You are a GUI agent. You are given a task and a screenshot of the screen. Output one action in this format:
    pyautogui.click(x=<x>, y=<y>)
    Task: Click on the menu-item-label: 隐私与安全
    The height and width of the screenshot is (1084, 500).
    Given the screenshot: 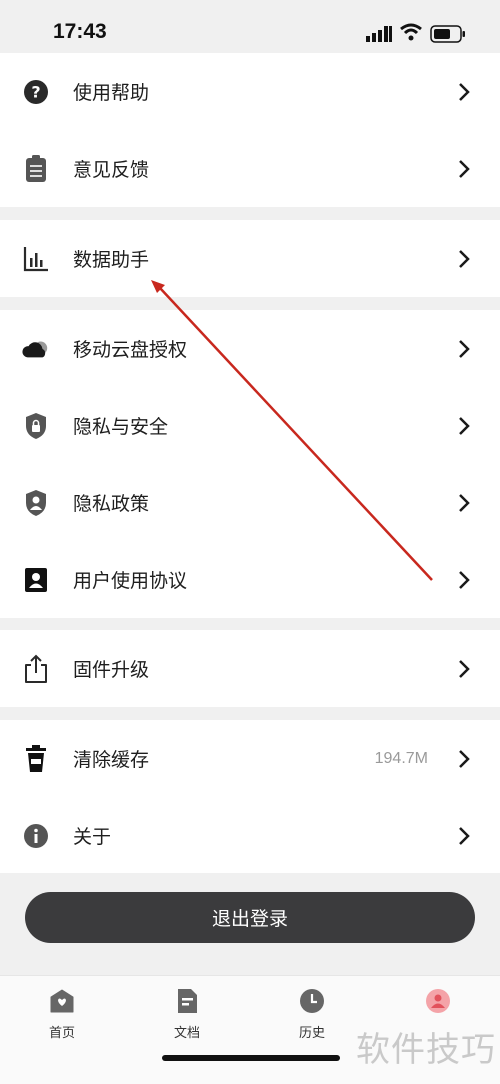 What is the action you would take?
    pyautogui.click(x=121, y=427)
    